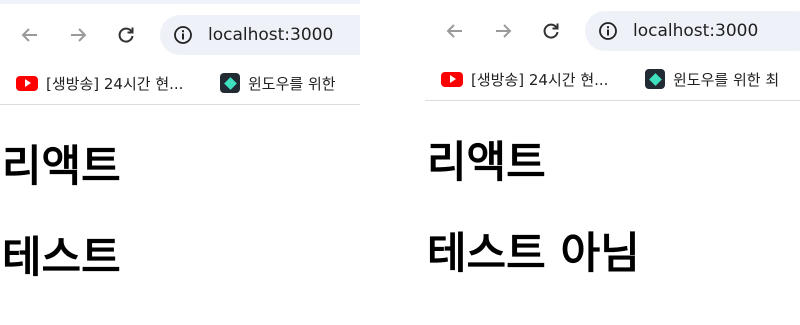  What do you see at coordinates (533, 254) in the screenshot?
I see `page-heading-2: 테스트 아님` at bounding box center [533, 254].